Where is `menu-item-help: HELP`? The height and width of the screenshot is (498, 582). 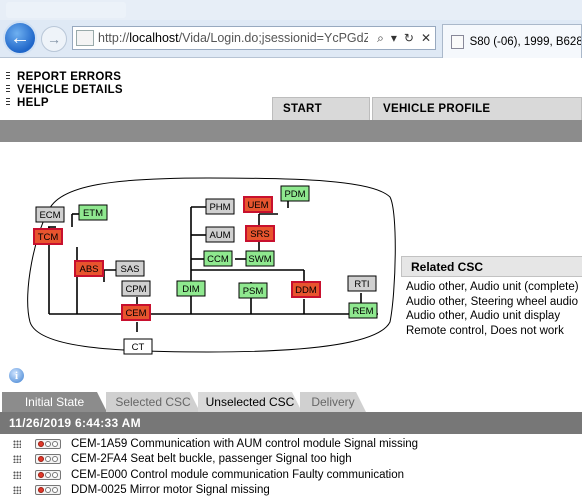 menu-item-help: HELP is located at coordinates (64, 102).